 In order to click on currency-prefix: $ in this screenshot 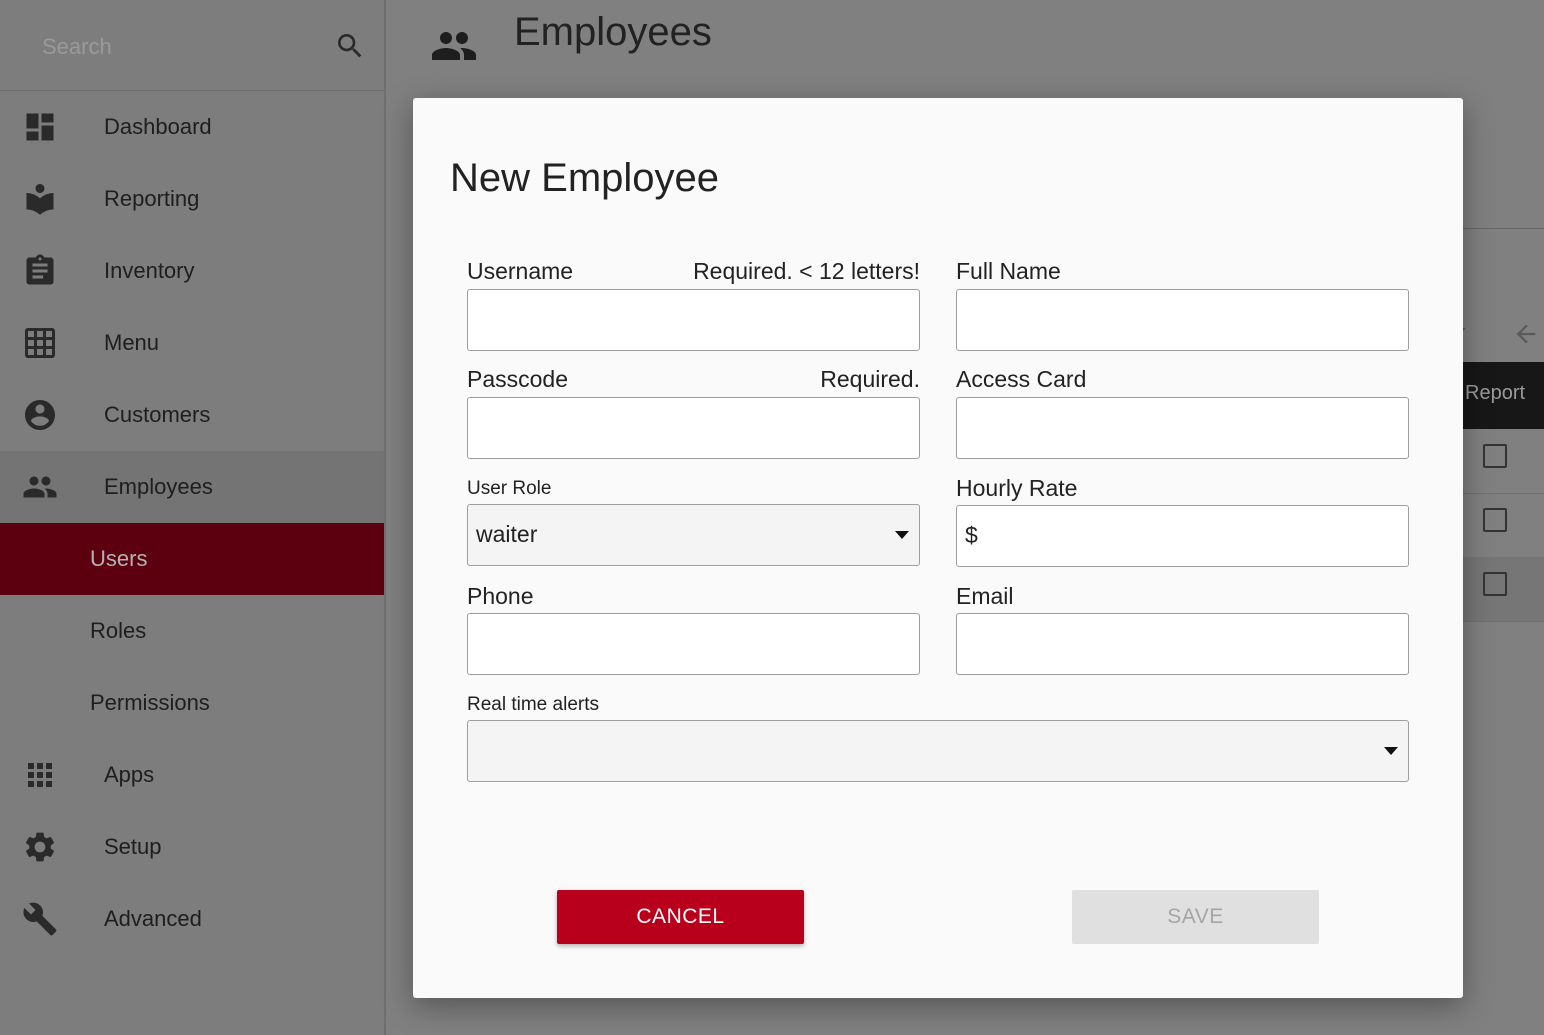, I will do `click(971, 535)`.